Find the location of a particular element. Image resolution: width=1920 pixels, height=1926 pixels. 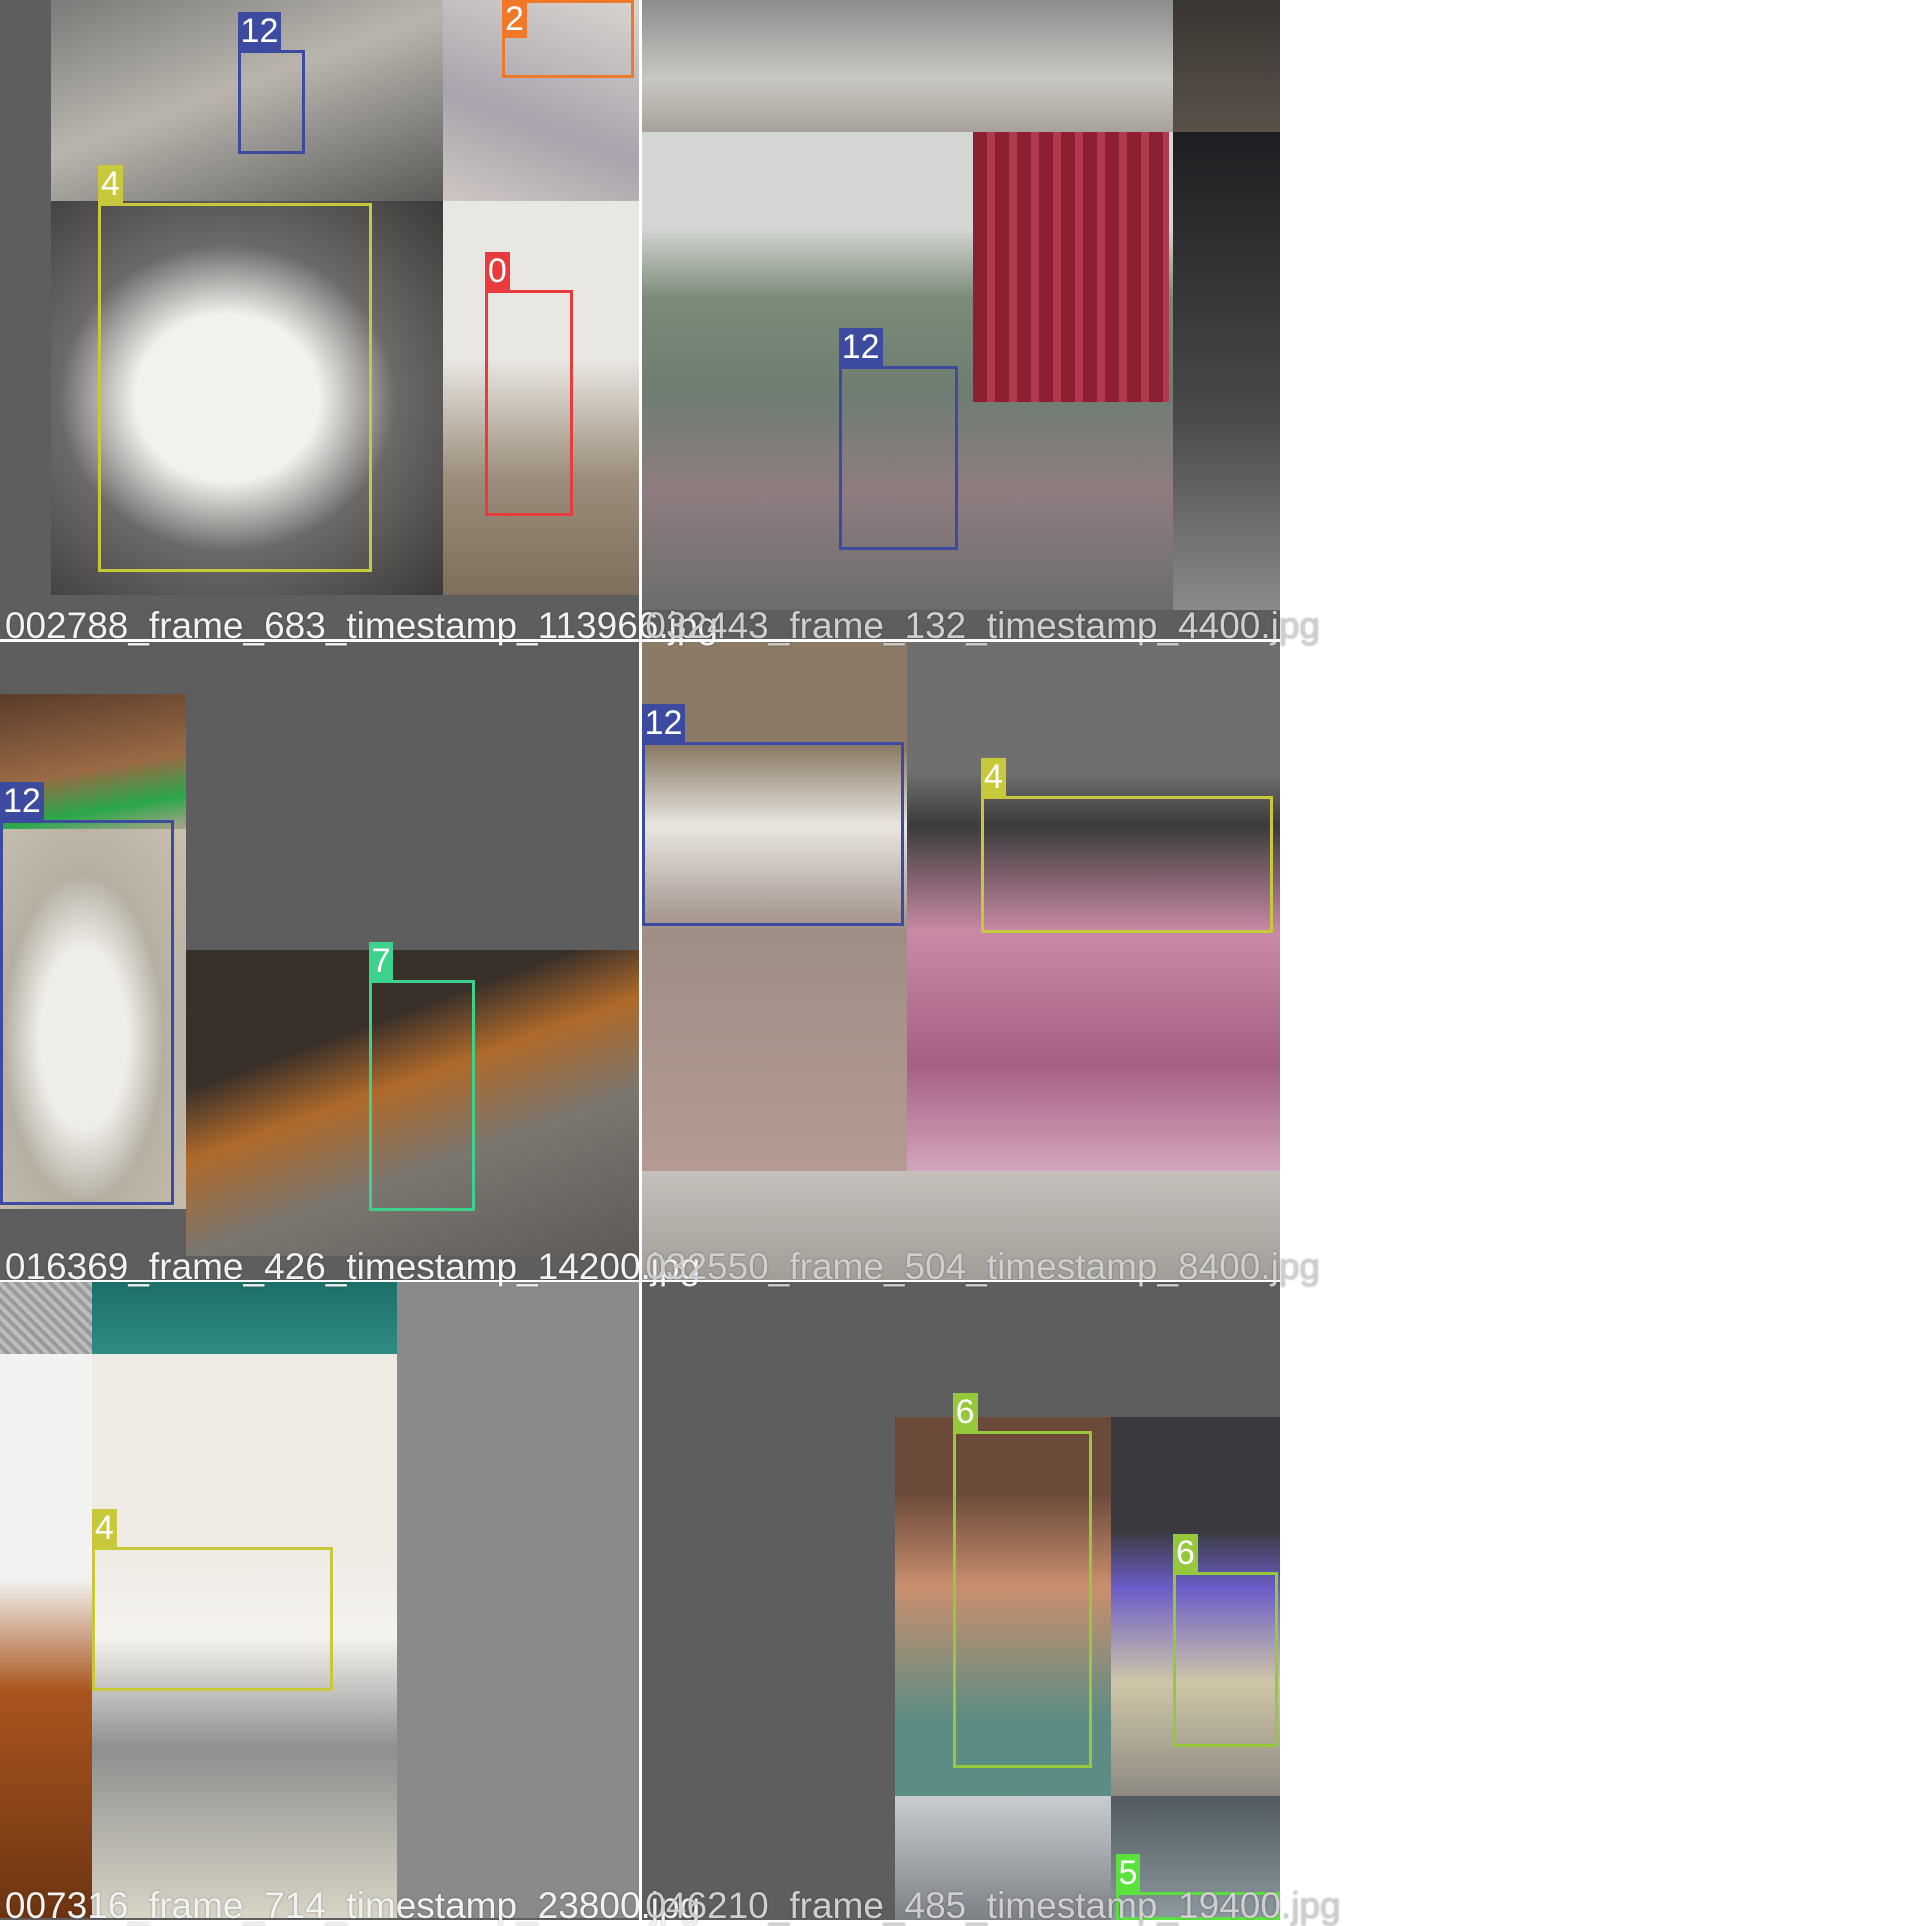

mosaic-tile: 665 is located at coordinates (960, 1600).